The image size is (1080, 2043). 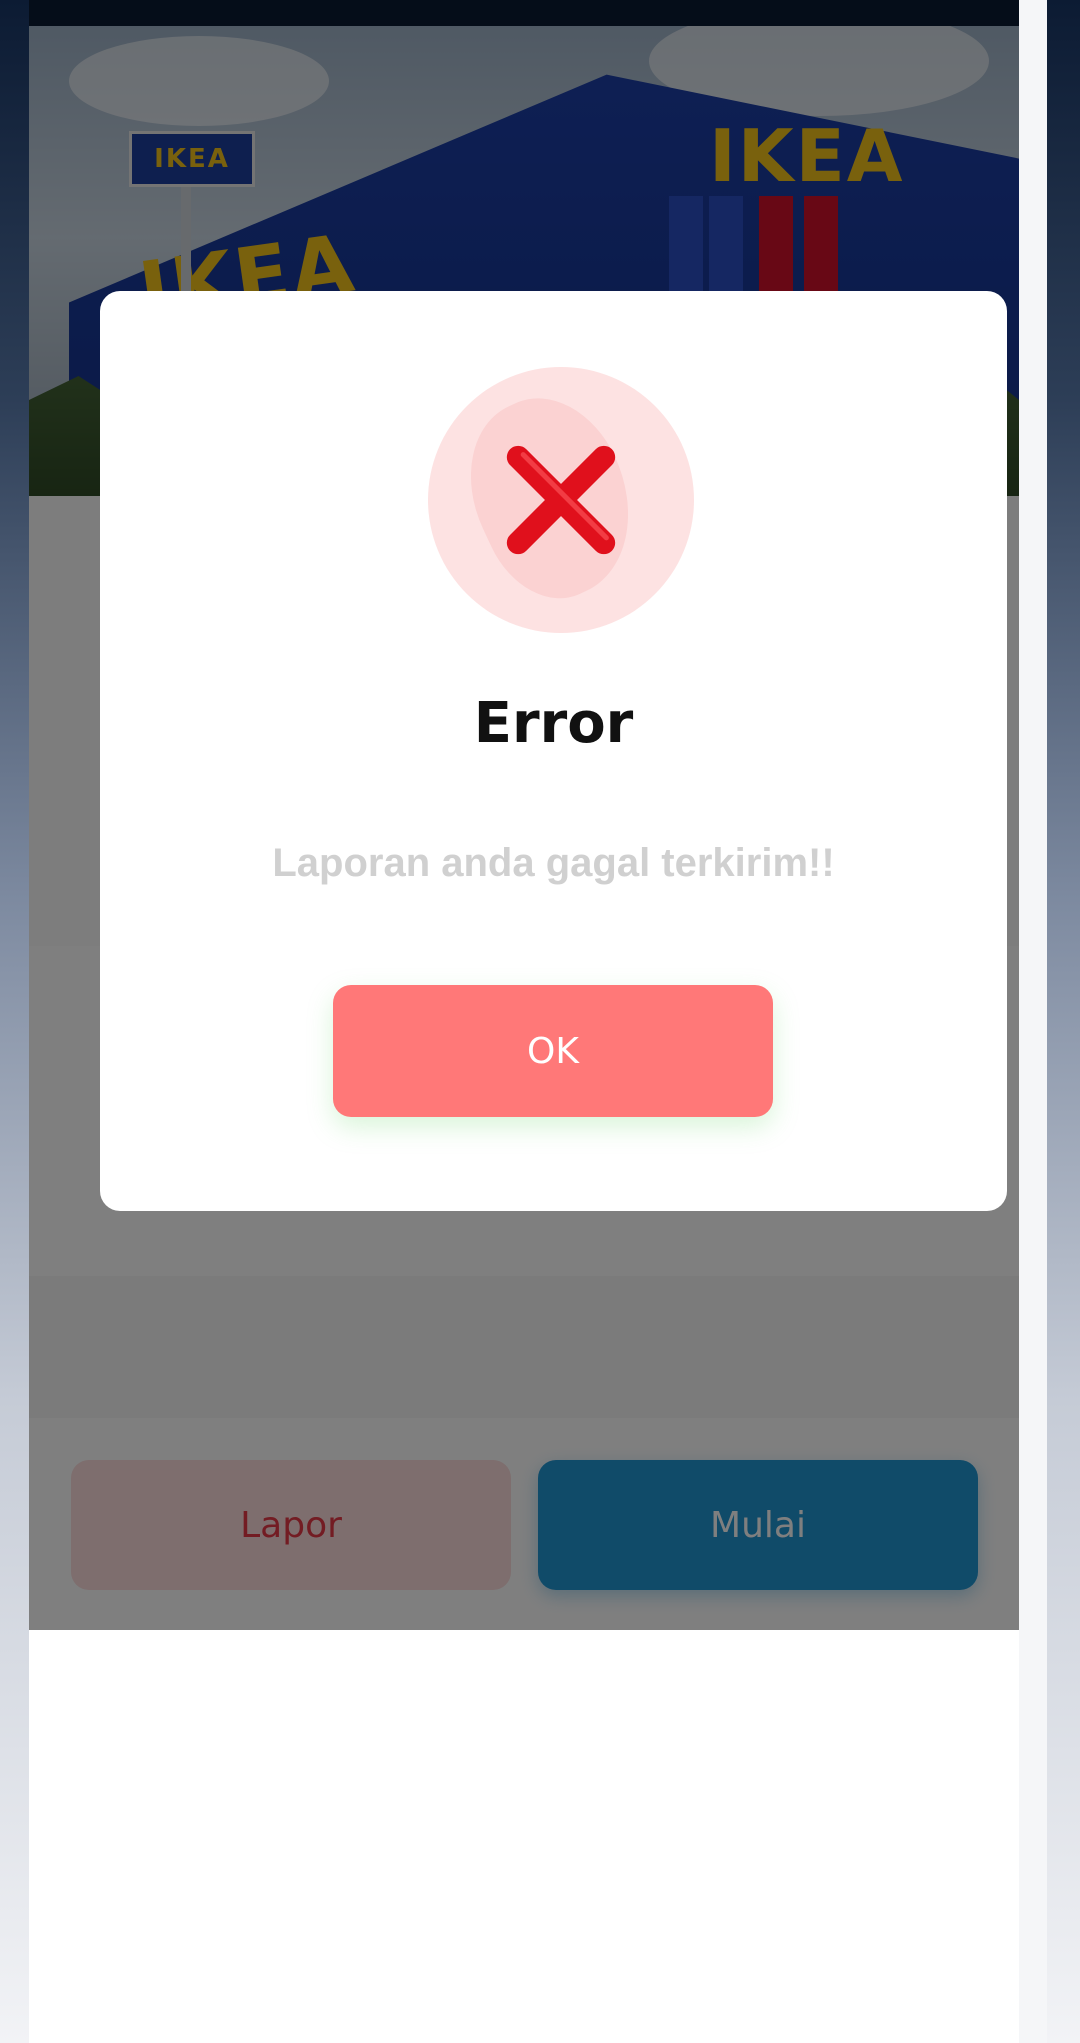 I want to click on ok-button: OK, so click(x=553, y=1051).